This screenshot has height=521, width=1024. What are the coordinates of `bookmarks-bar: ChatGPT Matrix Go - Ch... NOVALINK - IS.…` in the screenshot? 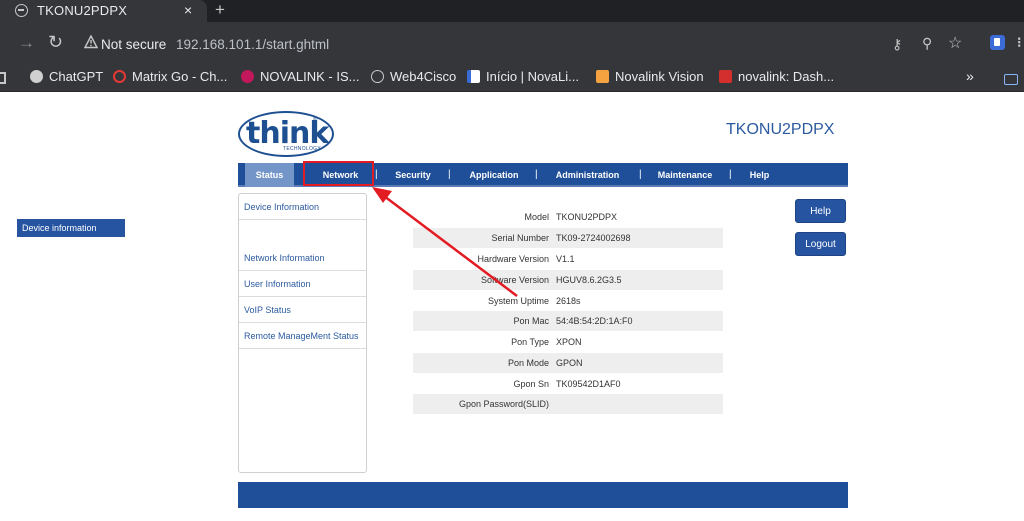 It's located at (512, 79).